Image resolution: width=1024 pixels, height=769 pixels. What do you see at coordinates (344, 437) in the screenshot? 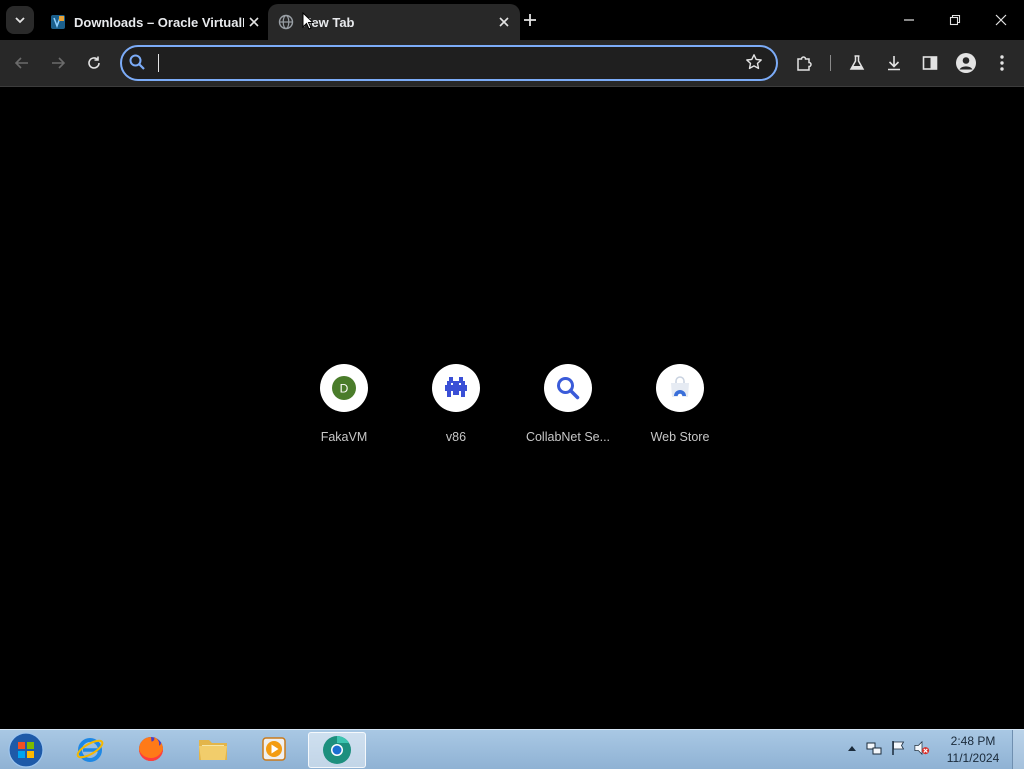
I see `shortcut-label: FakaVM` at bounding box center [344, 437].